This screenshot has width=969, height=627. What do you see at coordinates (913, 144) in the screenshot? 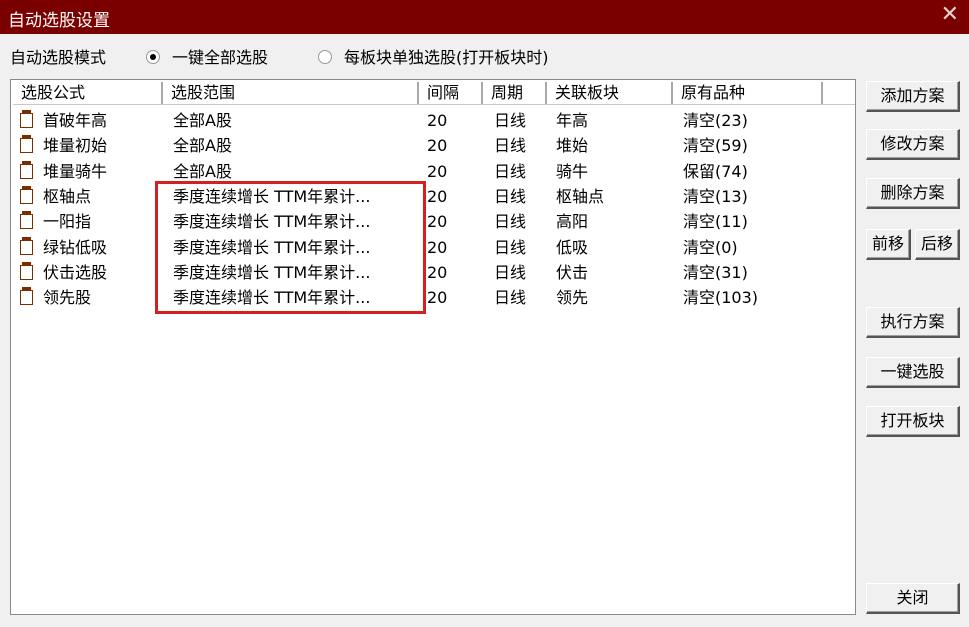
I see `modify-scheme-button: 修改方案` at bounding box center [913, 144].